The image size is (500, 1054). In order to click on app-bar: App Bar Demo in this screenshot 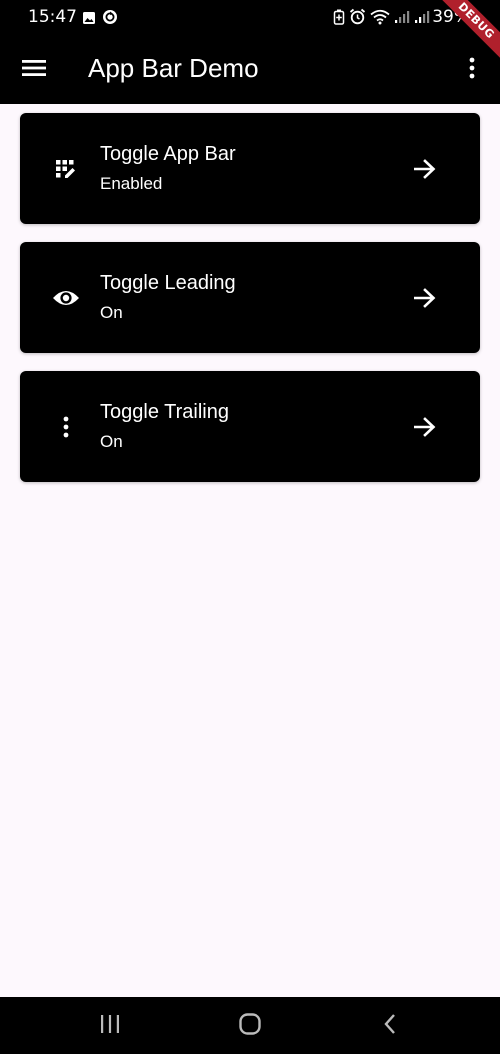, I will do `click(250, 70)`.